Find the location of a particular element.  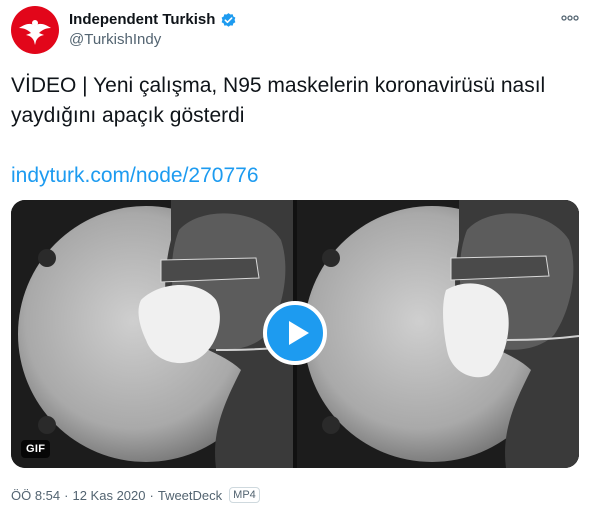

play-button is located at coordinates (295, 333).